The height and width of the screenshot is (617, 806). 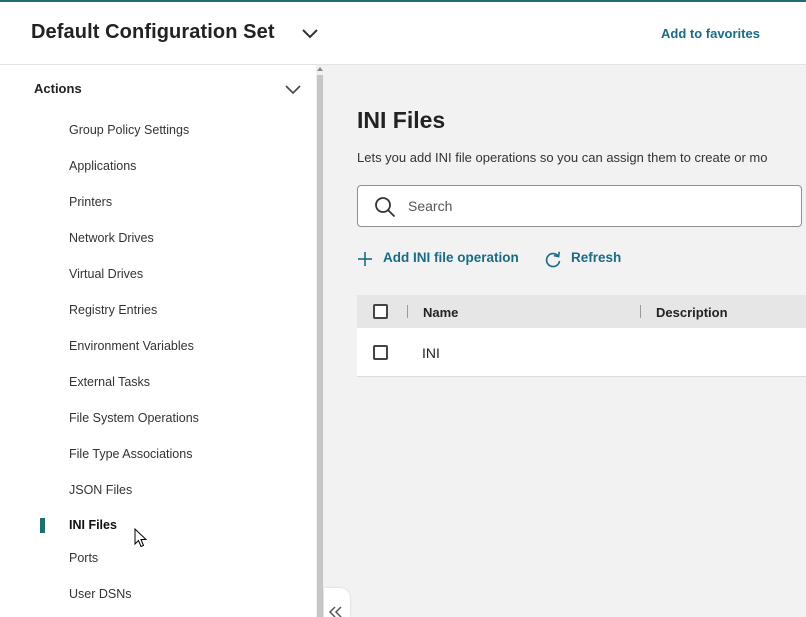 I want to click on sidebar-item-network-drives: Network Drives, so click(x=111, y=238).